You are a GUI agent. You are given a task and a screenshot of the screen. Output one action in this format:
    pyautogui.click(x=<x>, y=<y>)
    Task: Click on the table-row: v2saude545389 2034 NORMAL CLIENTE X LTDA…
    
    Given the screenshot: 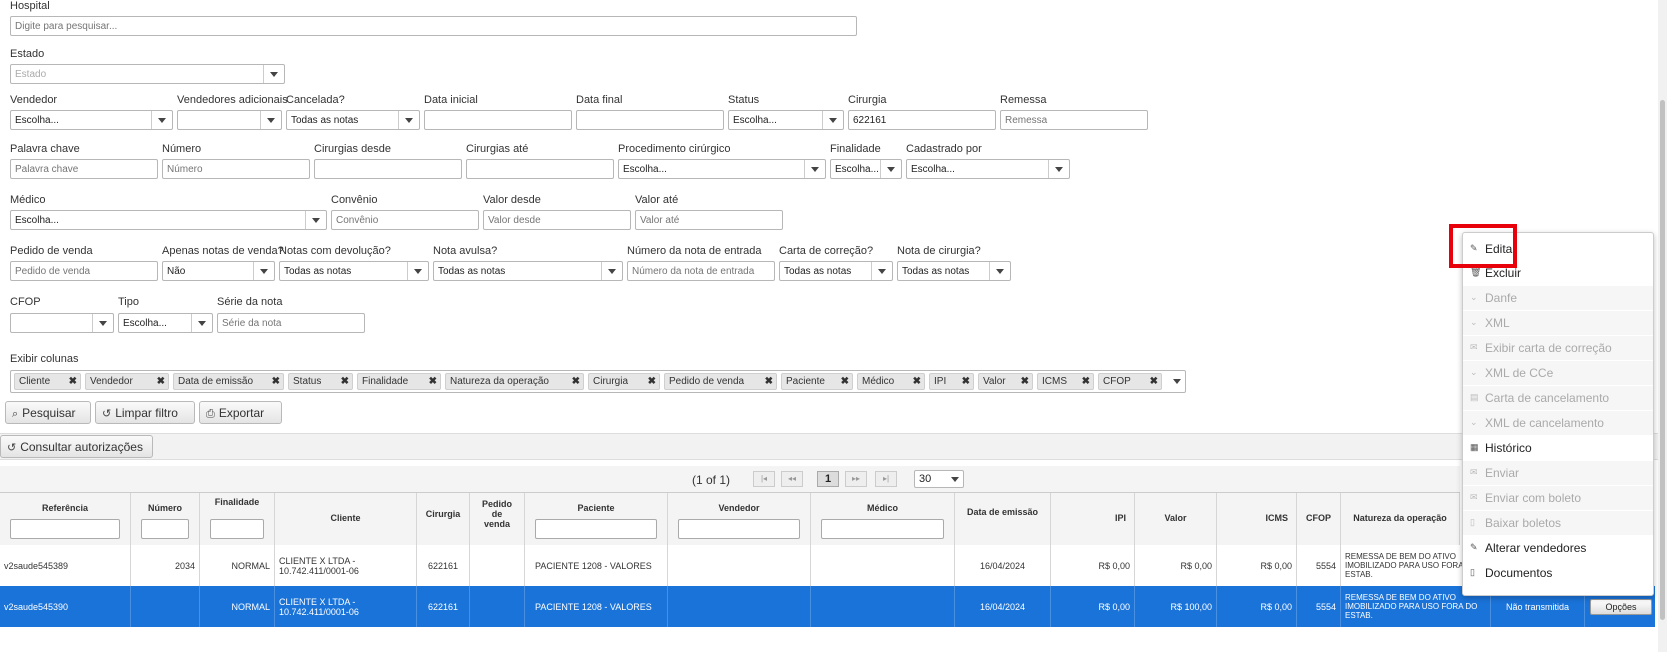 What is the action you would take?
    pyautogui.click(x=827, y=566)
    